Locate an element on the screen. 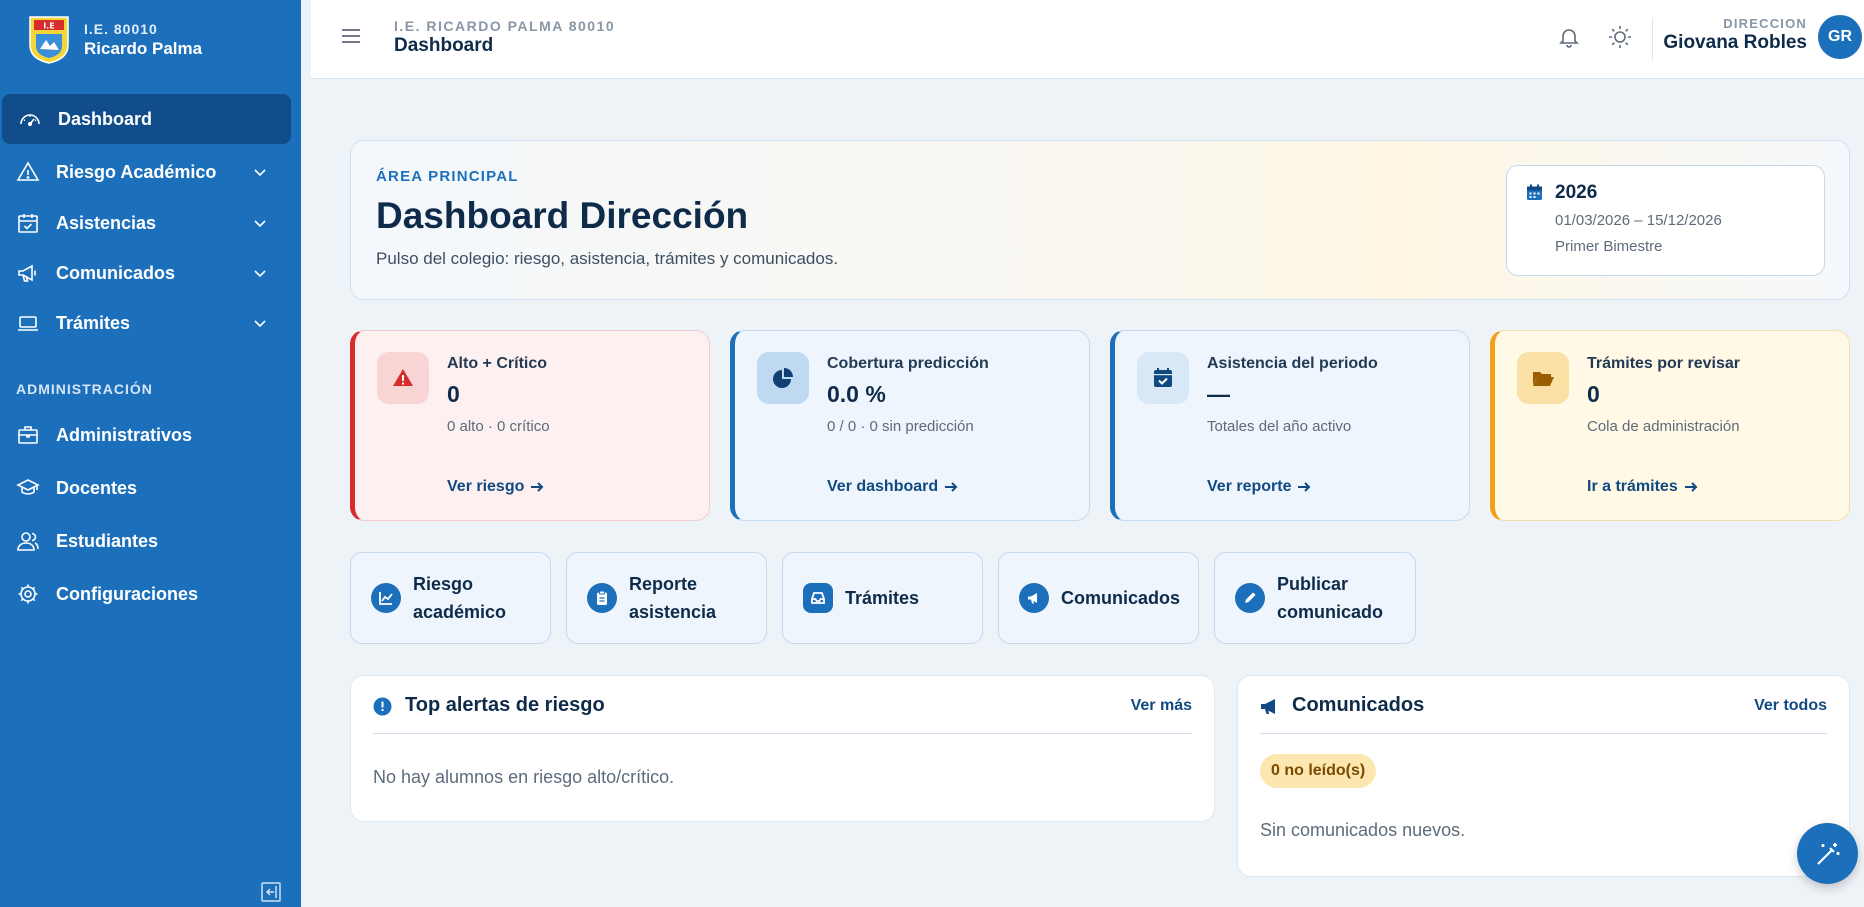  users-icon is located at coordinates (28, 541).